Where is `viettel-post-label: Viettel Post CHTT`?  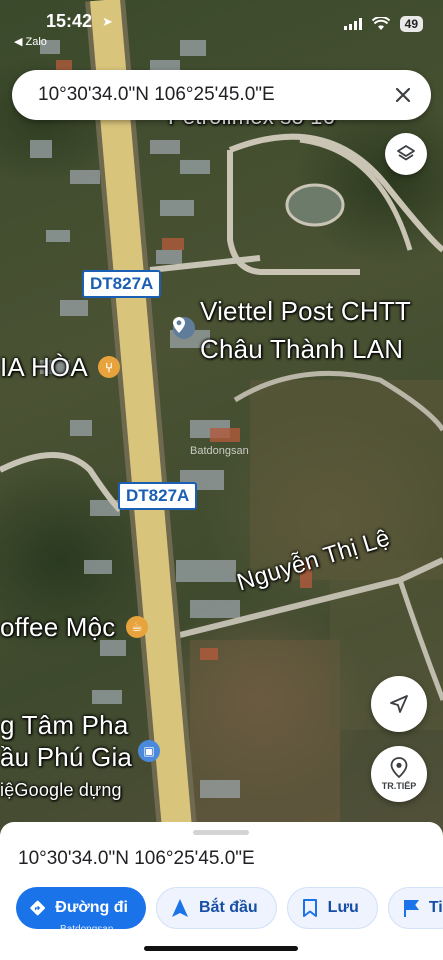 viettel-post-label: Viettel Post CHTT is located at coordinates (305, 311).